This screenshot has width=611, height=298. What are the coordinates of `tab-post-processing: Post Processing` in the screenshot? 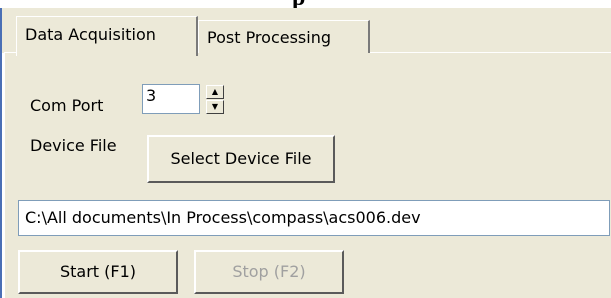 It's located at (284, 36).